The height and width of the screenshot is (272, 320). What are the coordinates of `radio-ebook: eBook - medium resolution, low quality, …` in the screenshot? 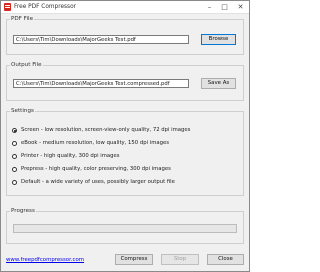 It's located at (90, 143).